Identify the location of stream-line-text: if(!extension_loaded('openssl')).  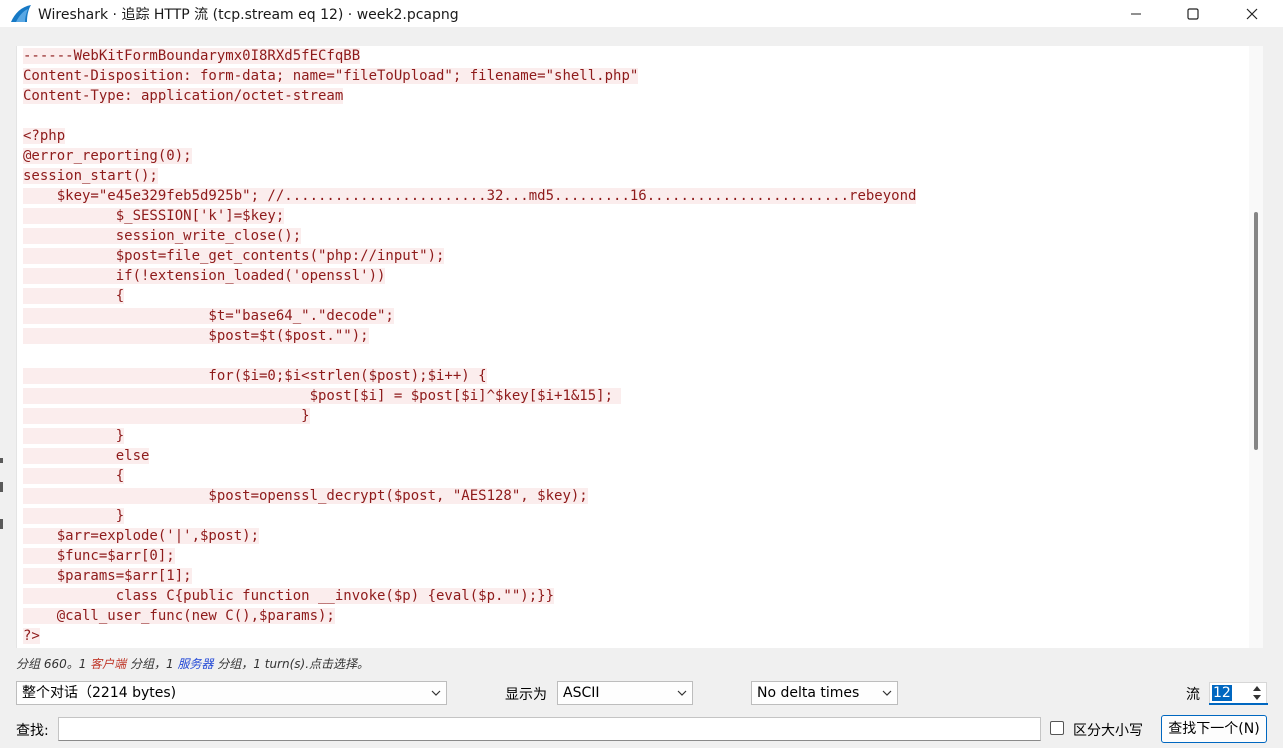
(204, 276).